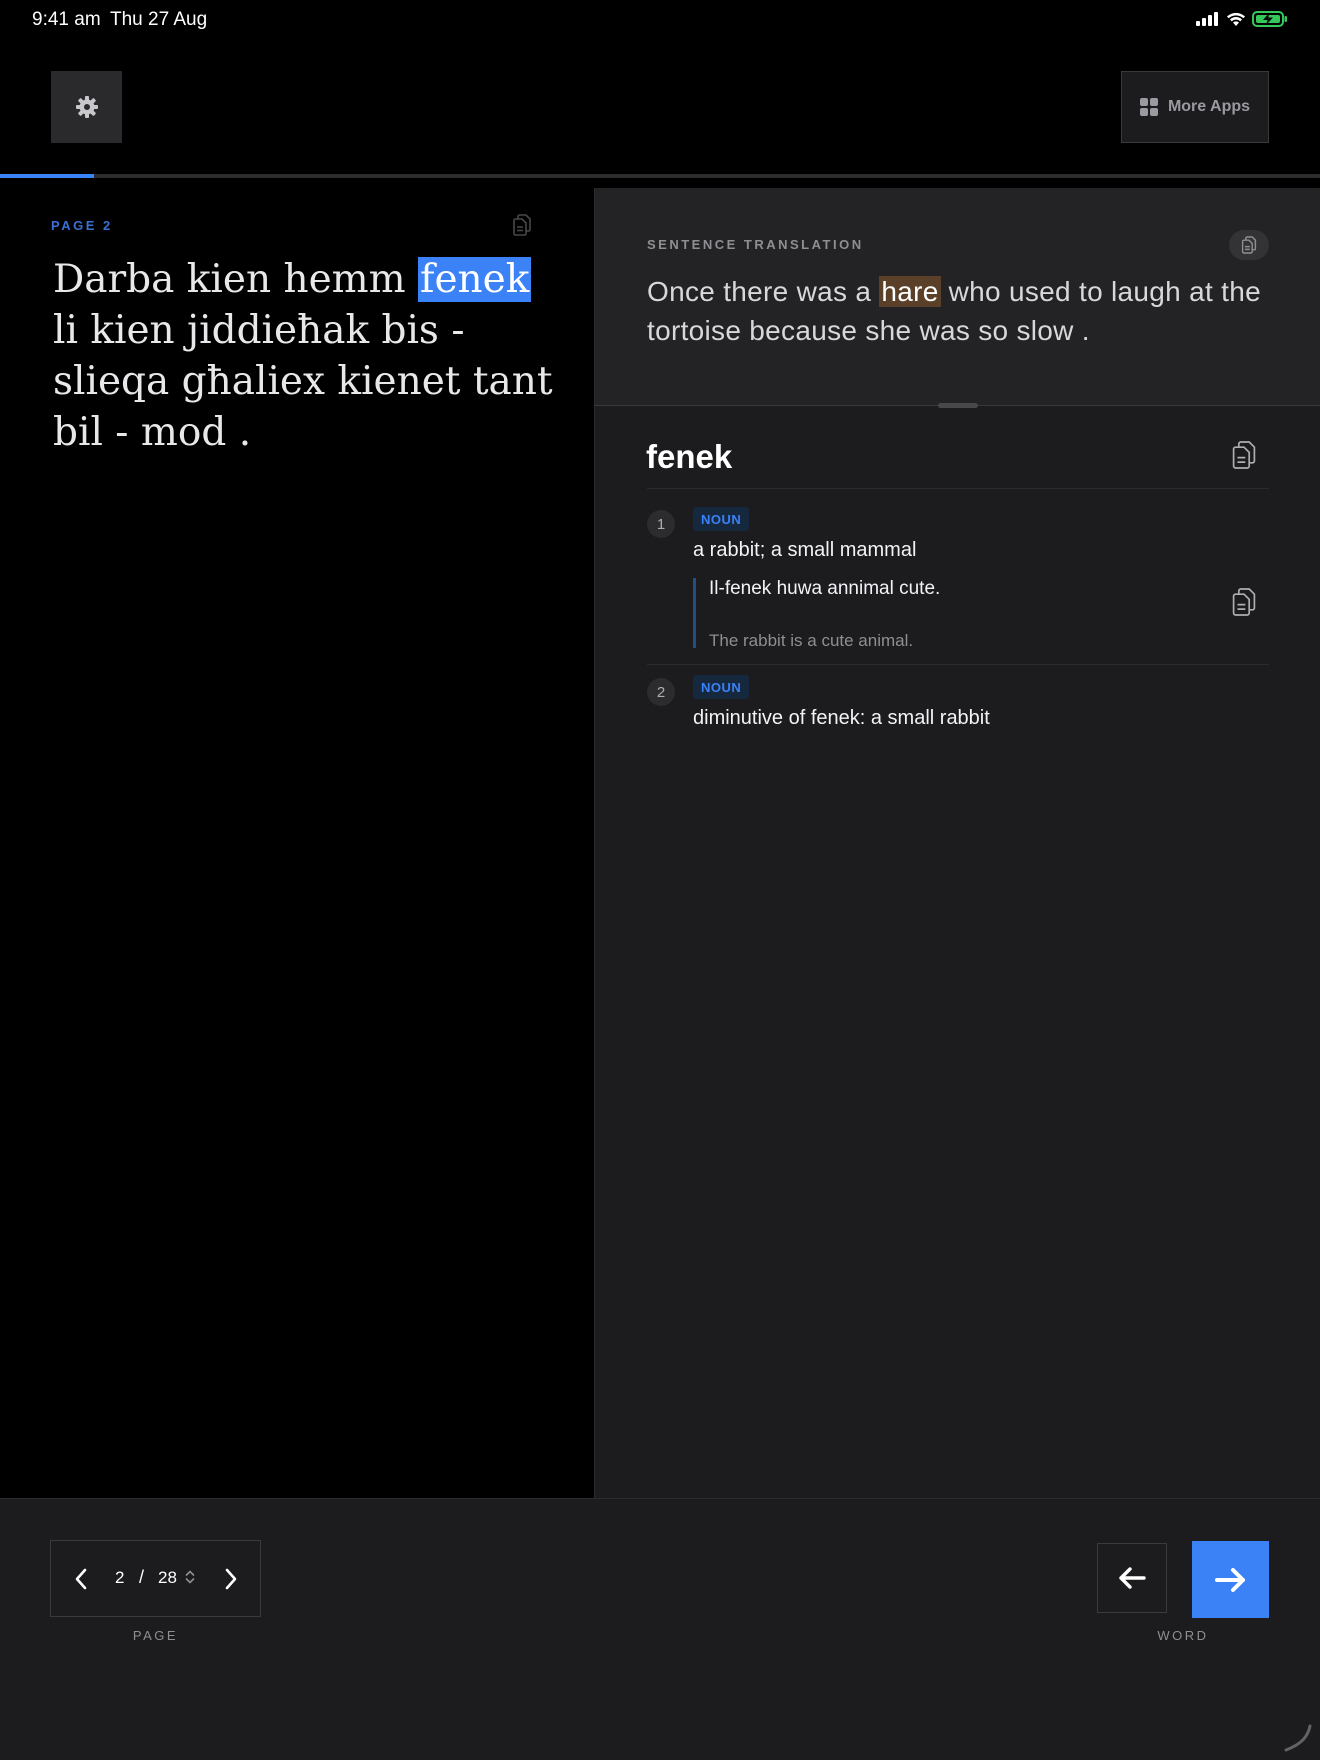  Describe the element at coordinates (66, 19) in the screenshot. I see `status-time: 9:41 am` at that location.